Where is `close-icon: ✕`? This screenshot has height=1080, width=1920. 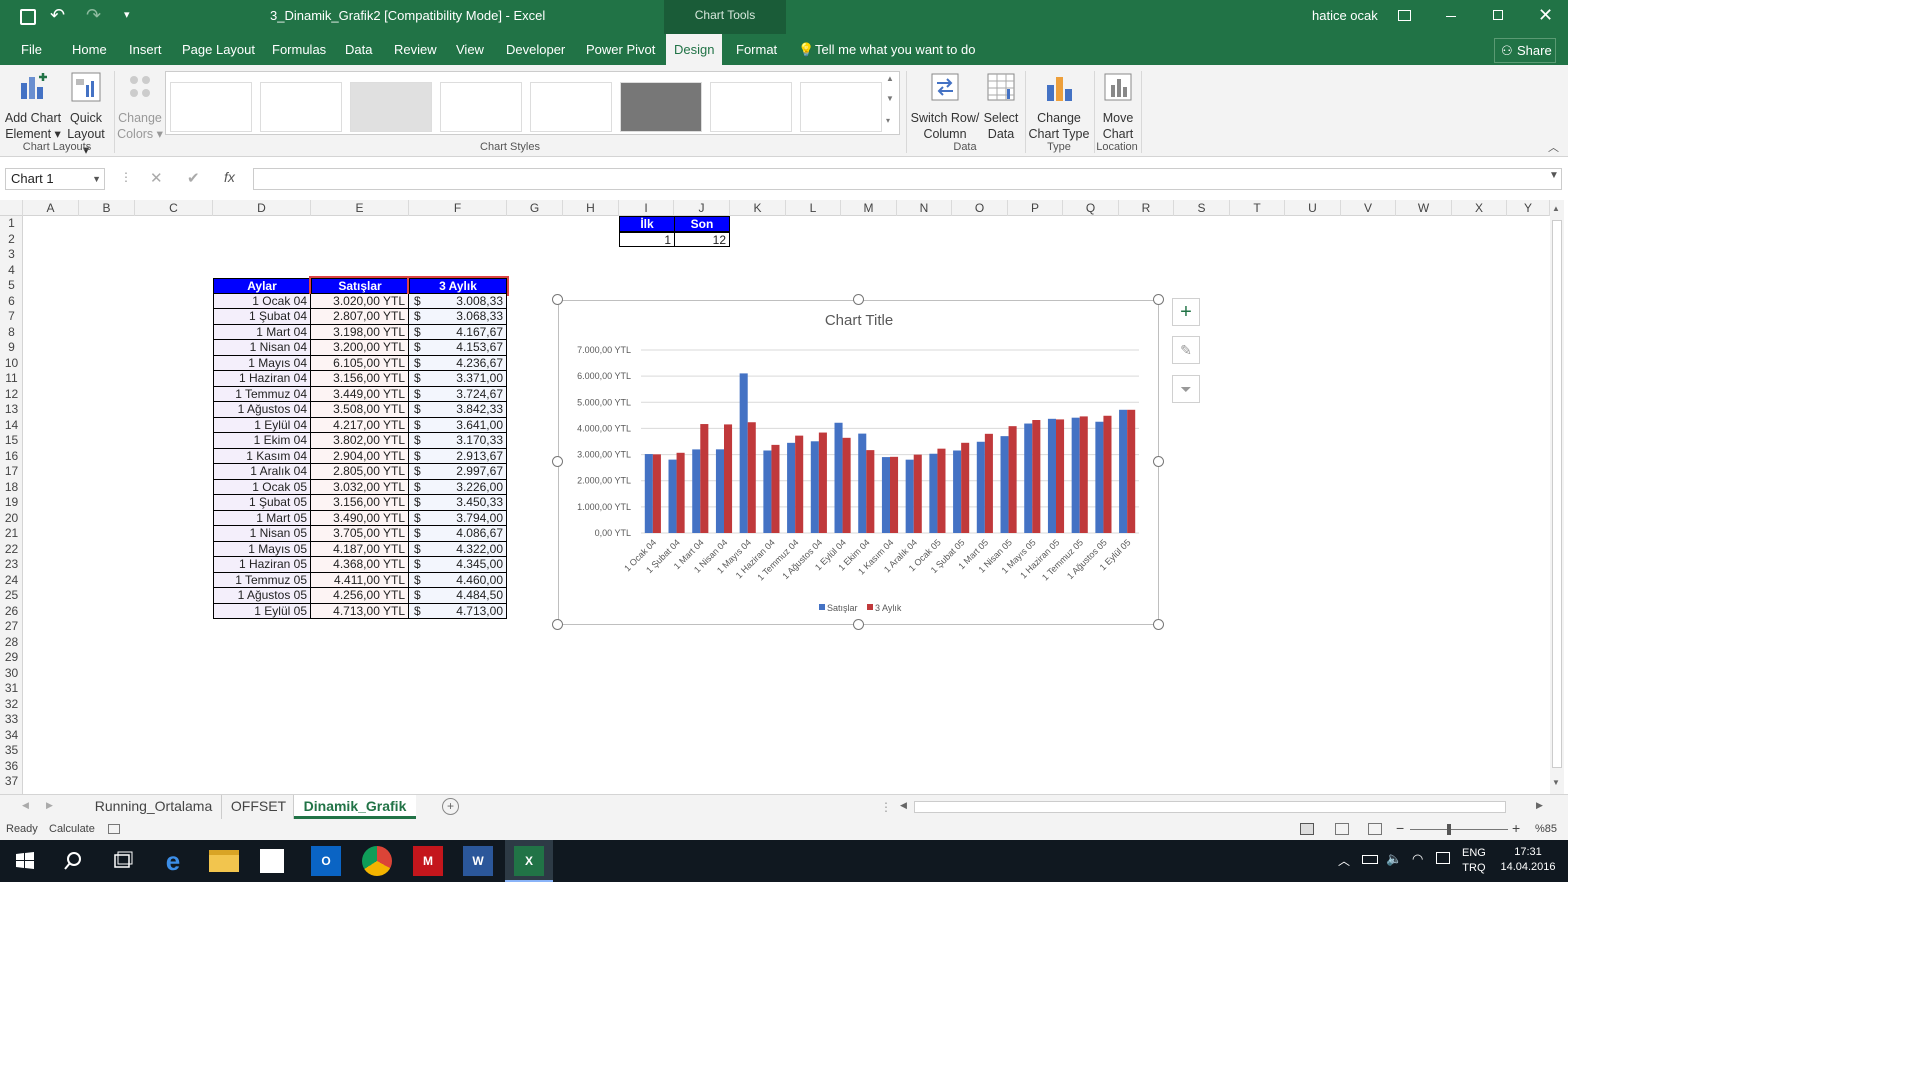 close-icon: ✕ is located at coordinates (1545, 15).